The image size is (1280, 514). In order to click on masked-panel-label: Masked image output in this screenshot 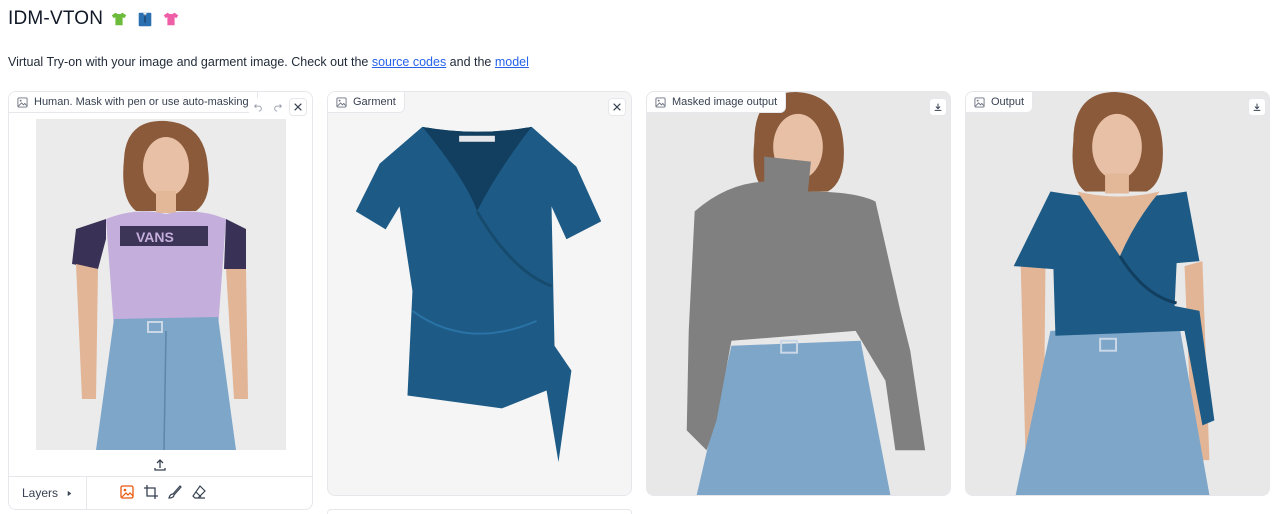, I will do `click(717, 102)`.